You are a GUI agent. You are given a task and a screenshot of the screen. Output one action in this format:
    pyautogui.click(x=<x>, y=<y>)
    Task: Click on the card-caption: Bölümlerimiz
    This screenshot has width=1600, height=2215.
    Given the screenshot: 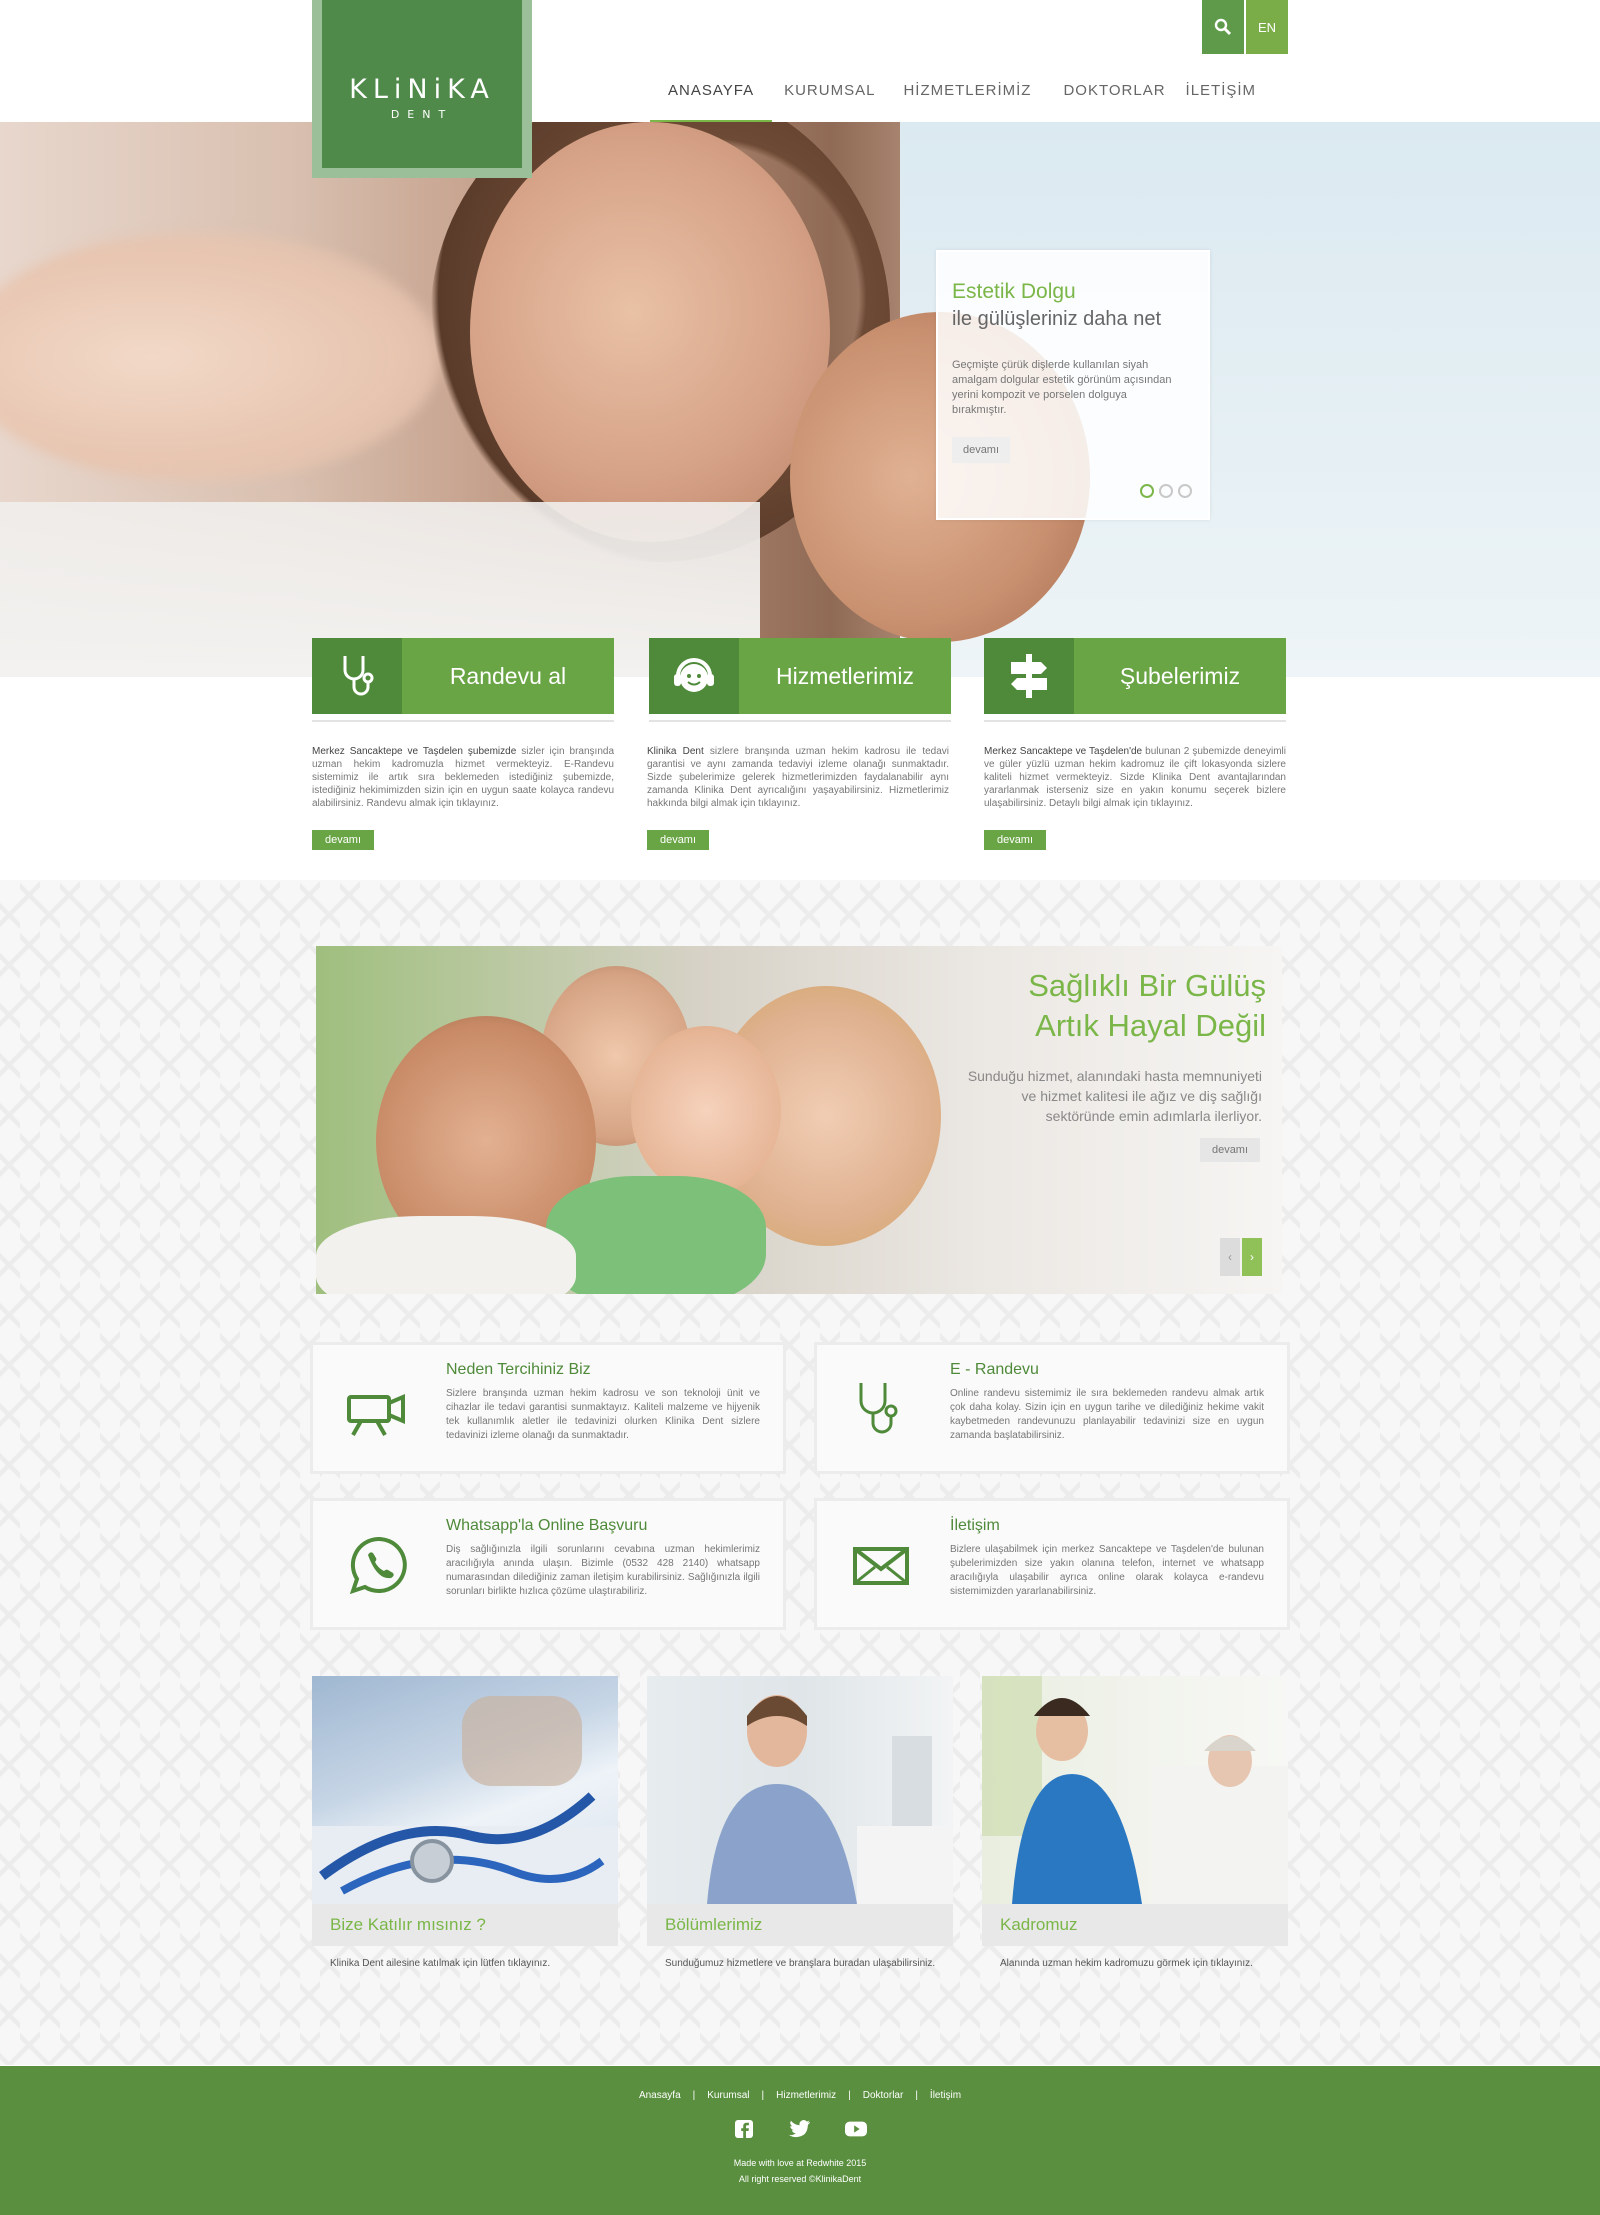 What is the action you would take?
    pyautogui.click(x=800, y=1925)
    